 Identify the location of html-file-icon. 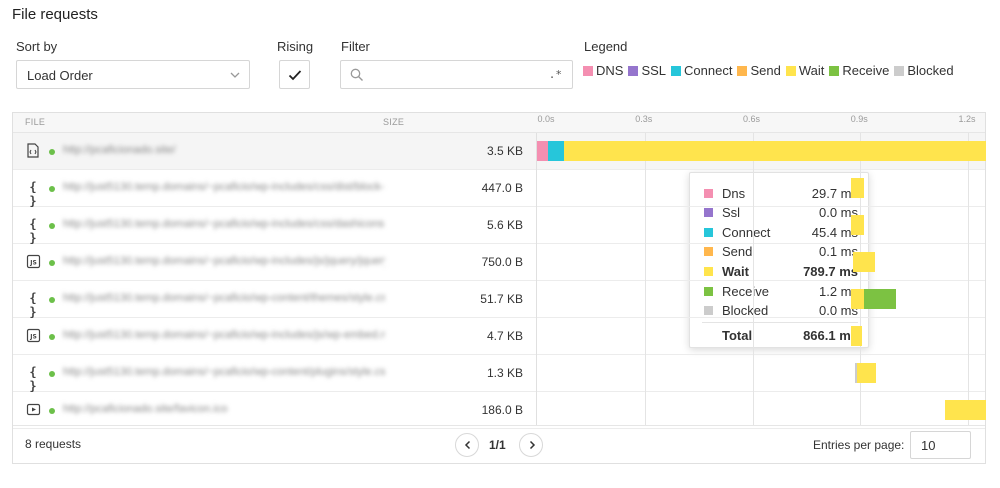
(33, 151).